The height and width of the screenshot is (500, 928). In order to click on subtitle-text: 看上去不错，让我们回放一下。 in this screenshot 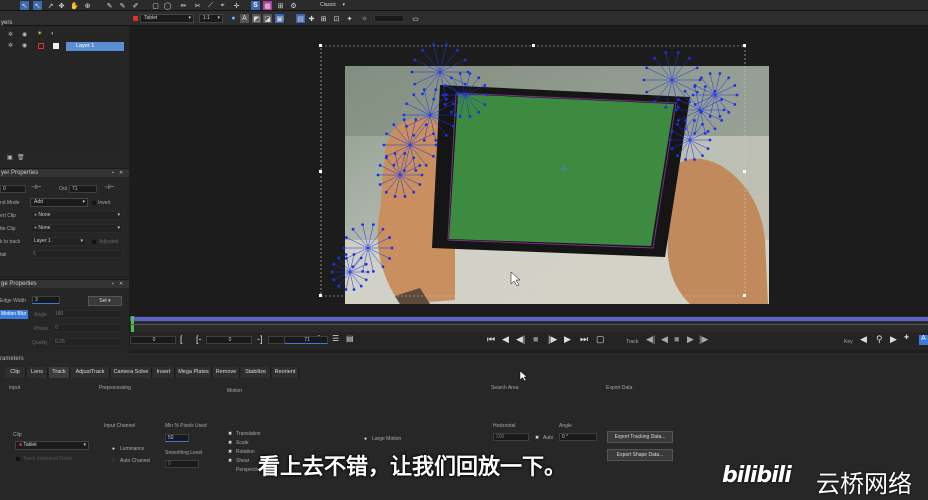, I will do `click(412, 467)`.